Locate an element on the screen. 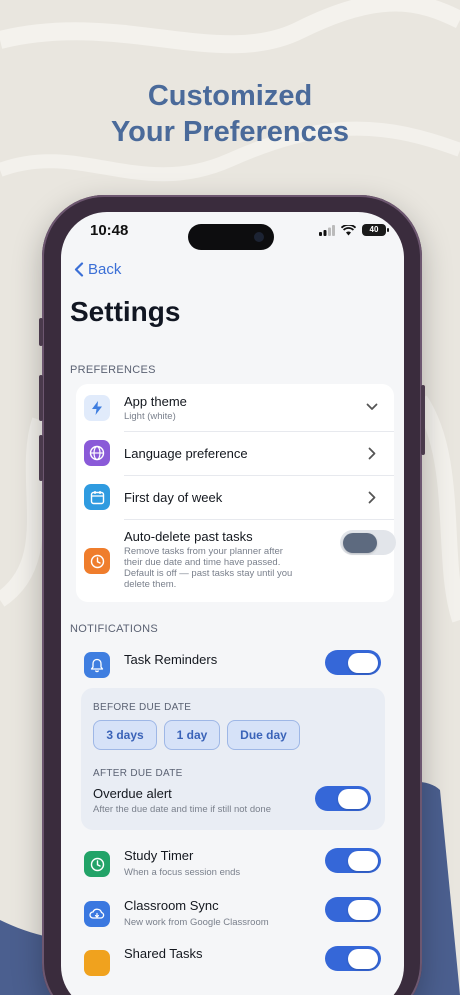  signal-icon is located at coordinates (327, 230).